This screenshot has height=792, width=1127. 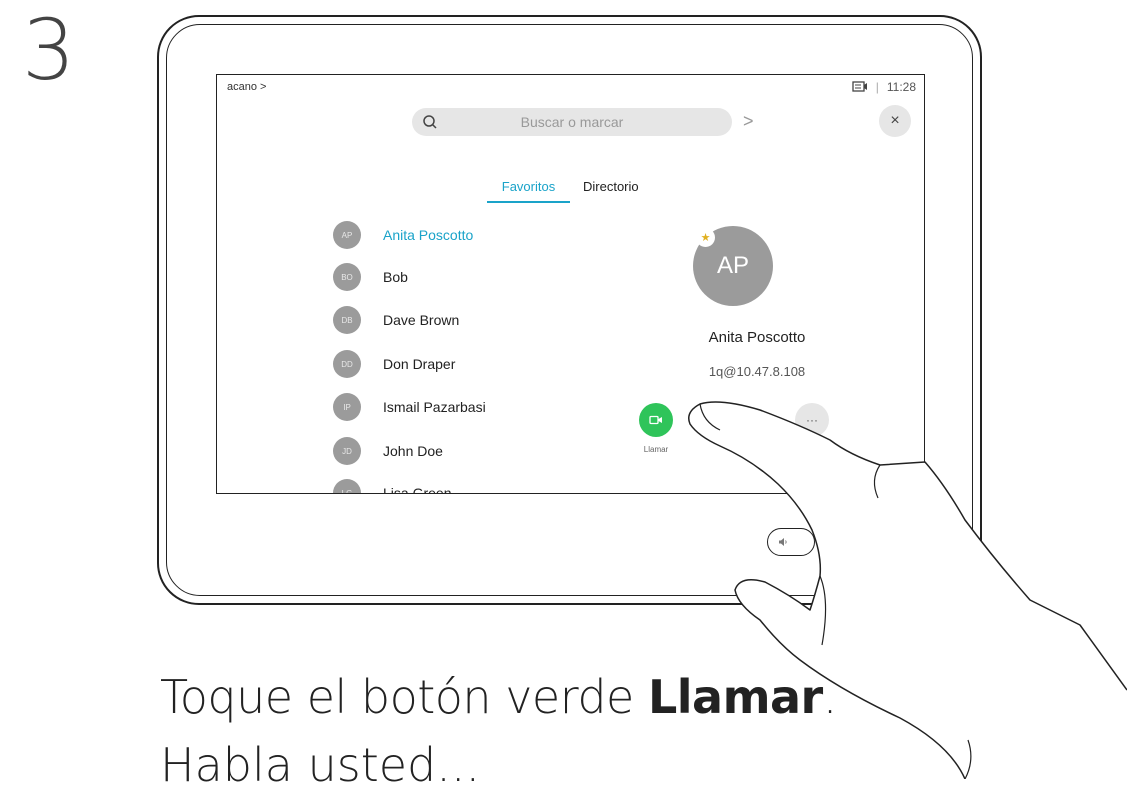 What do you see at coordinates (347, 364) in the screenshot?
I see `avatar: DD` at bounding box center [347, 364].